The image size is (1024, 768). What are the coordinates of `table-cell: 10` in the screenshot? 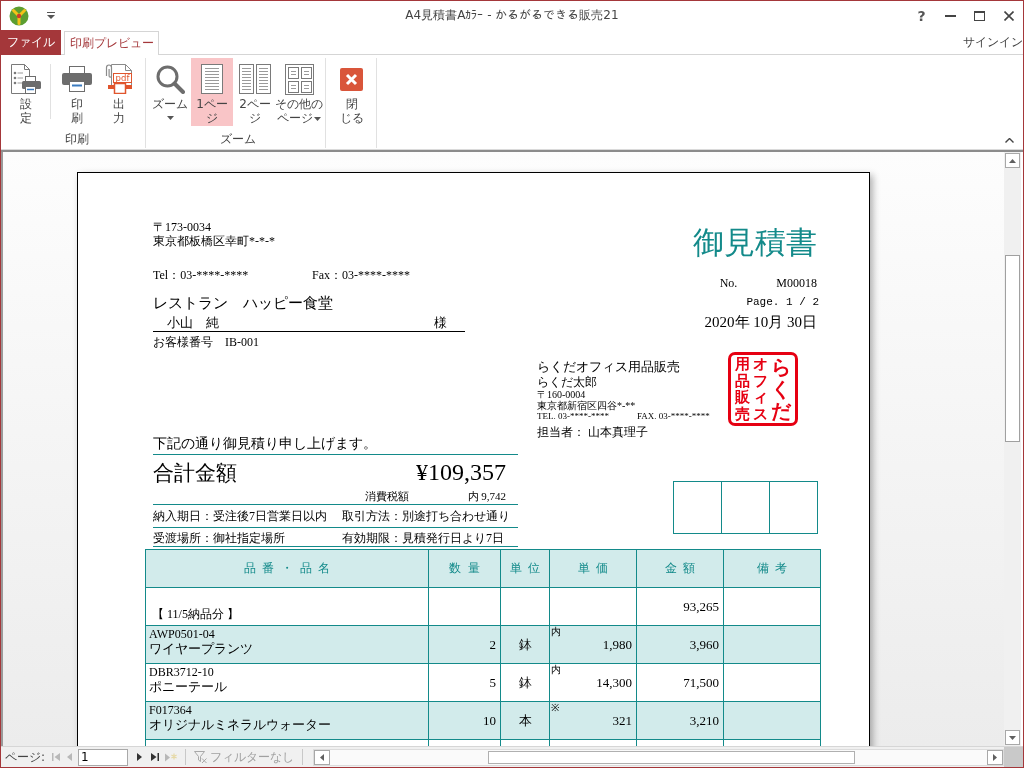 It's located at (464, 720).